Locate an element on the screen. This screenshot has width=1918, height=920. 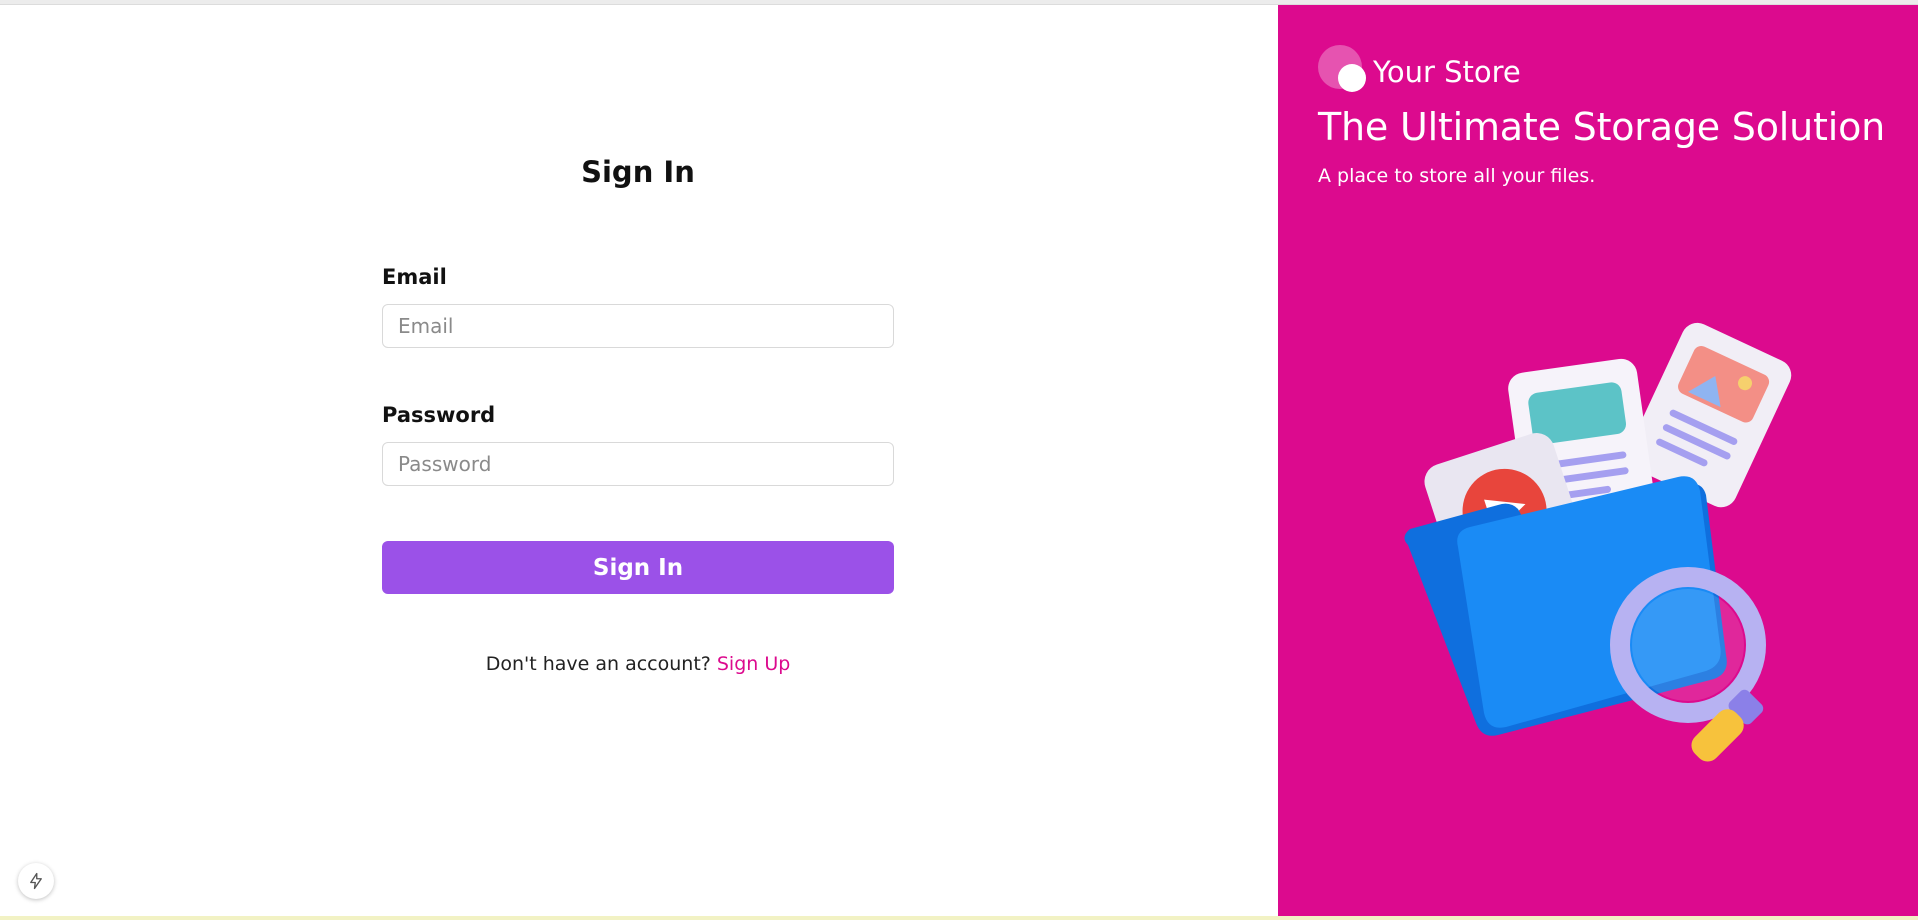
signup-prompt: Don't have an account? Sign Up is located at coordinates (638, 664).